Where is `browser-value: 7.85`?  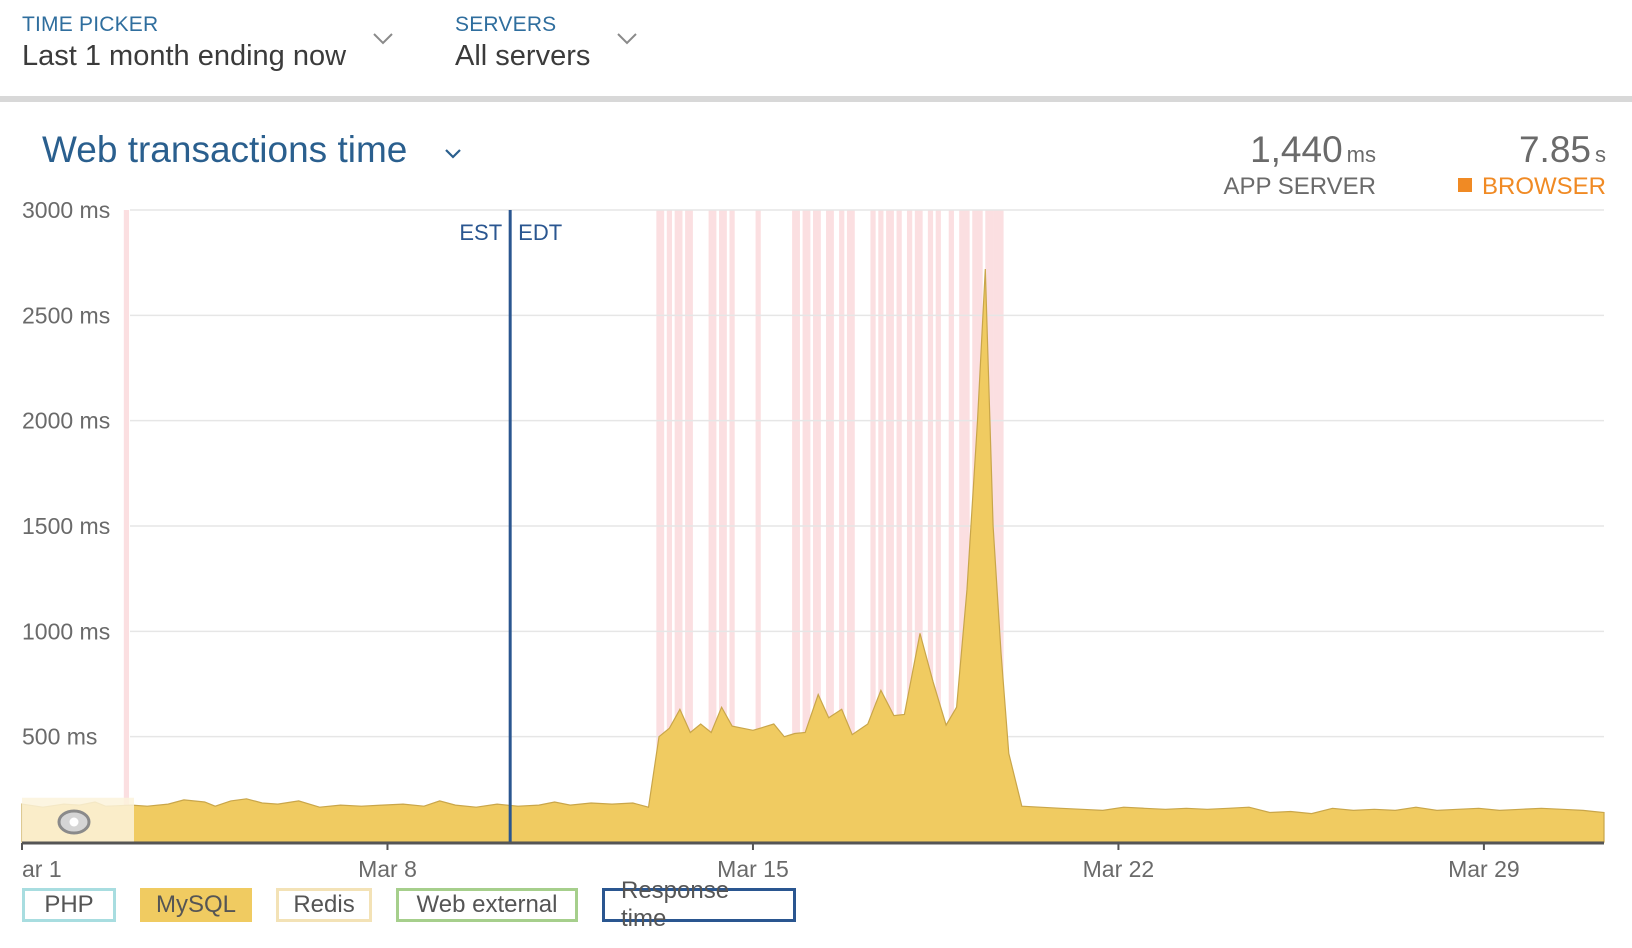
browser-value: 7.85 is located at coordinates (1554, 149).